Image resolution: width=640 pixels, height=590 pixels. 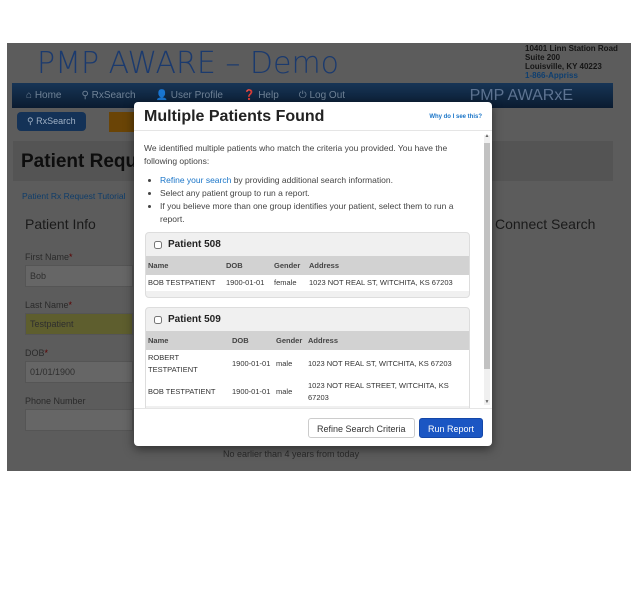 I want to click on modal-title: Multiple Patients Found, so click(x=234, y=116).